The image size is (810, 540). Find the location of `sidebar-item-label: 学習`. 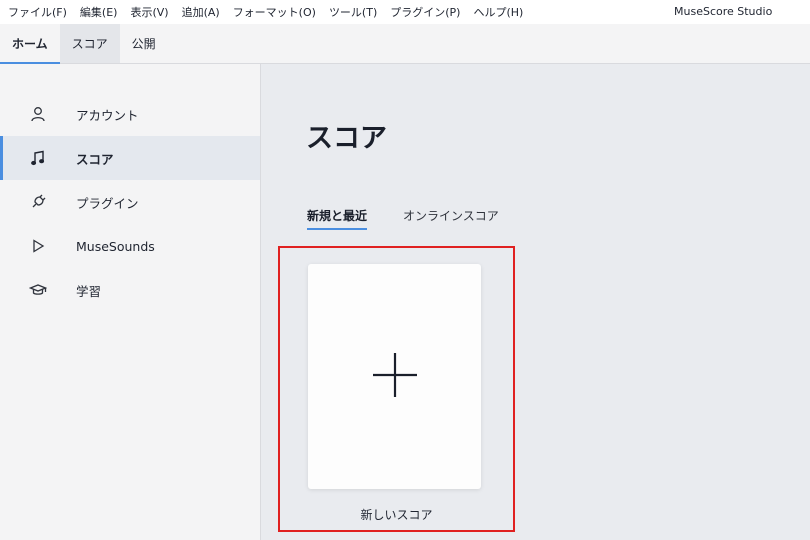

sidebar-item-label: 学習 is located at coordinates (89, 291).